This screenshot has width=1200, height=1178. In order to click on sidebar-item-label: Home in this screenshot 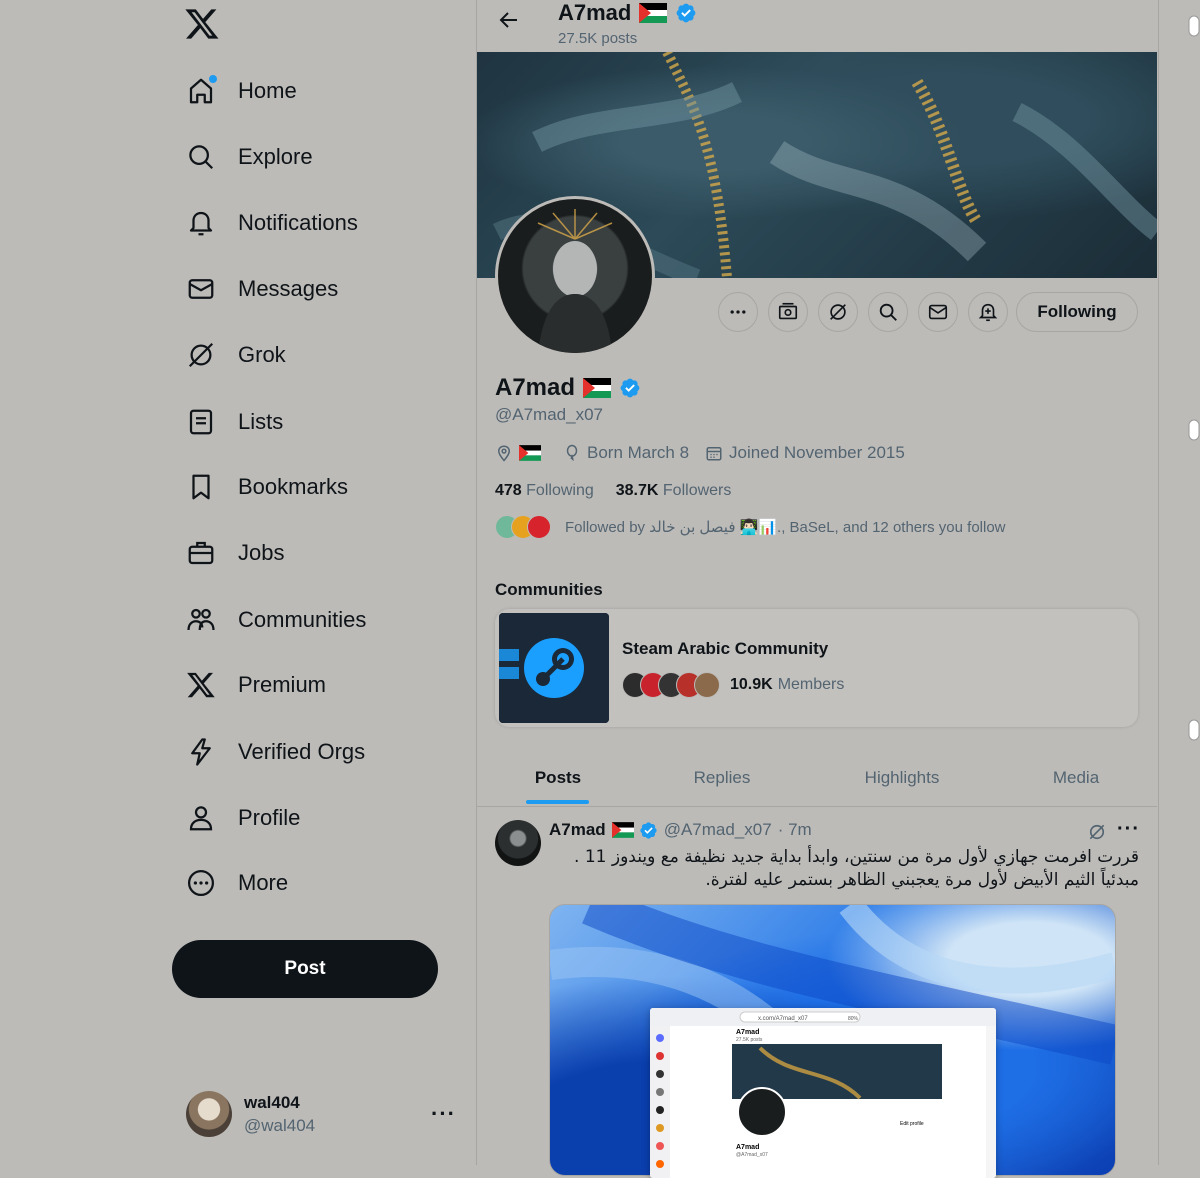, I will do `click(267, 90)`.